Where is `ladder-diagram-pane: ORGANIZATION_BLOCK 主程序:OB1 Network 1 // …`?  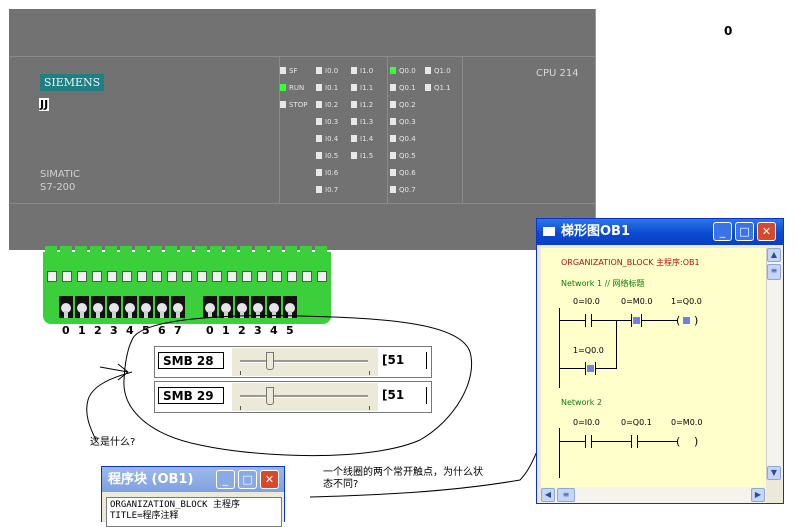
ladder-diagram-pane: ORGANIZATION_BLOCK 主程序:OB1 Network 1 // … is located at coordinates (653, 375).